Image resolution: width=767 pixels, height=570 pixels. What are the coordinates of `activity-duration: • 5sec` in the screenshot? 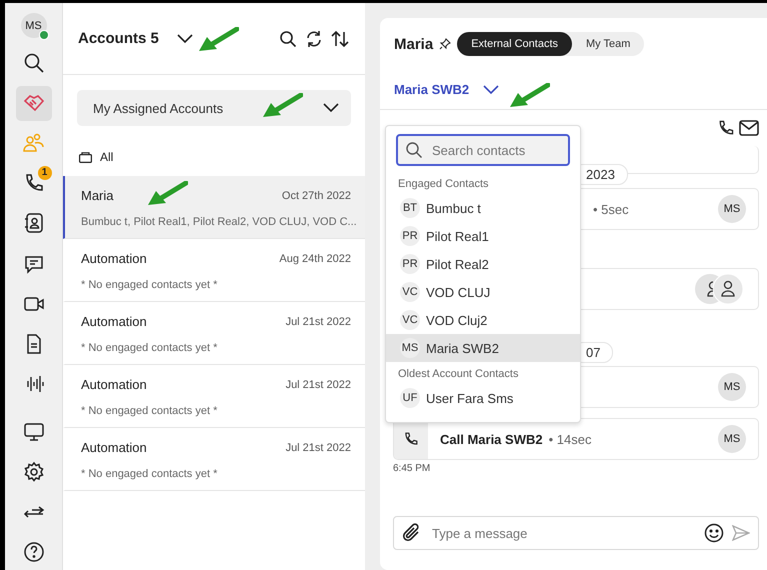 It's located at (611, 209).